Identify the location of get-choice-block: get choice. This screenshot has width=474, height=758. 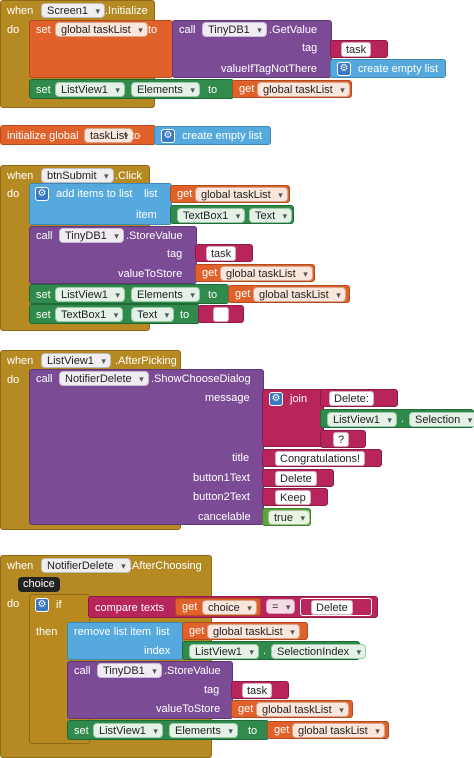
(218, 607).